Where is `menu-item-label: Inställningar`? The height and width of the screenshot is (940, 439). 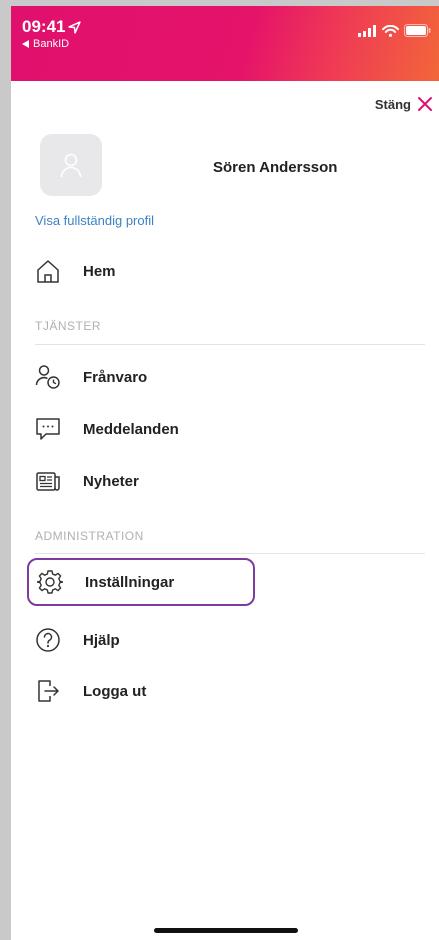 menu-item-label: Inställningar is located at coordinates (130, 582).